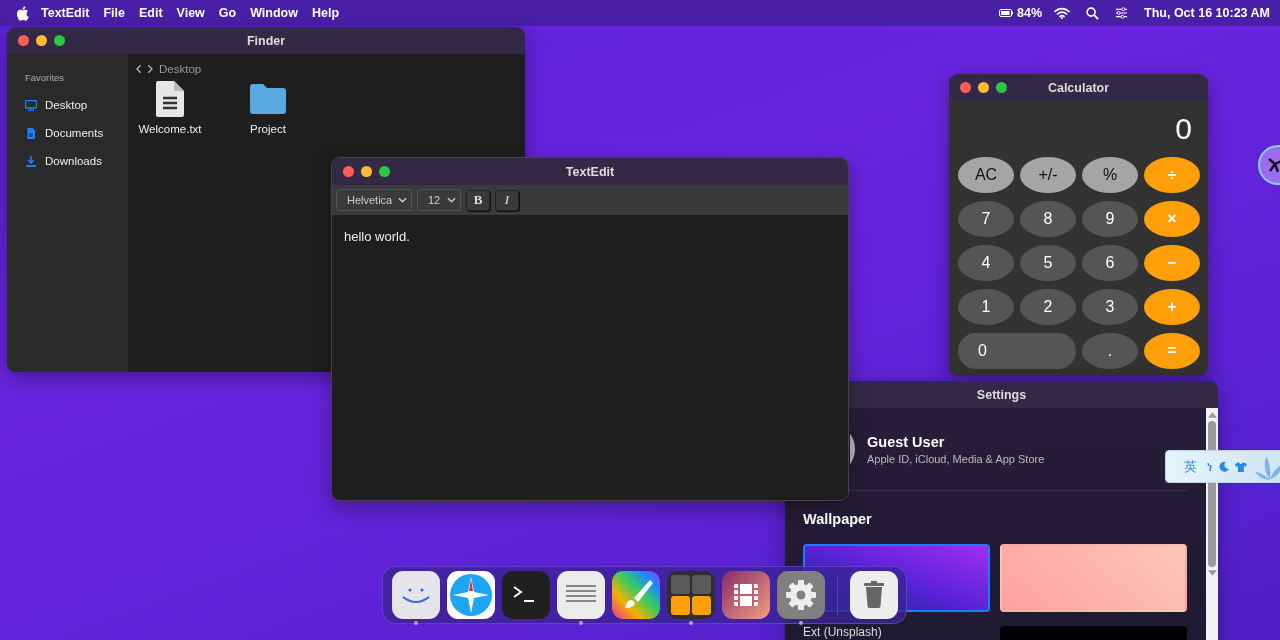 This screenshot has width=1280, height=640. I want to click on icon-tile: Welcome.txt, so click(170, 108).